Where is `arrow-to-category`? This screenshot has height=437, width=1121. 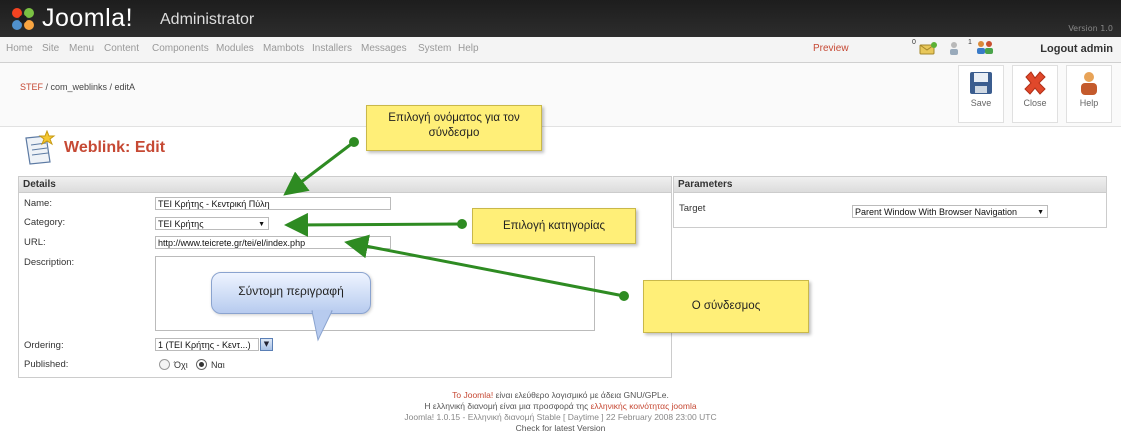
arrow-to-category is located at coordinates (373, 224).